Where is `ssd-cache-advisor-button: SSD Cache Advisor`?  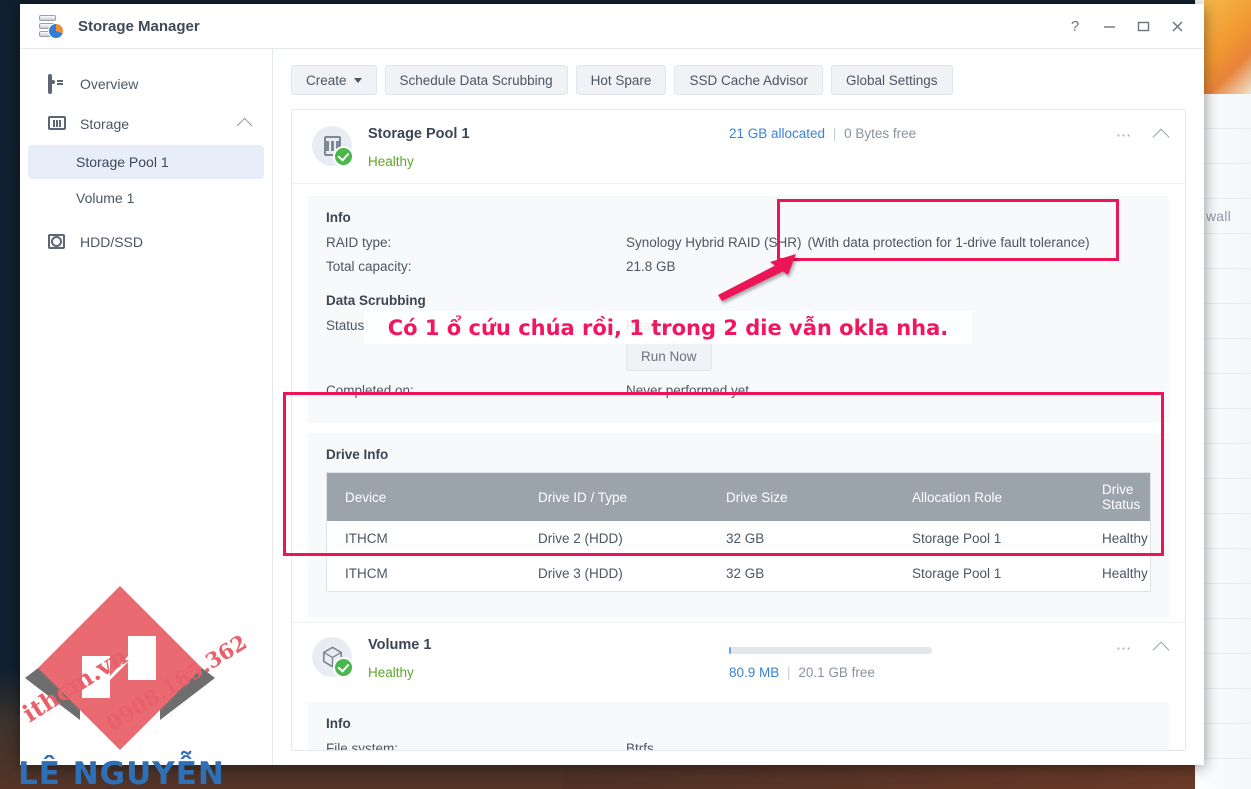 ssd-cache-advisor-button: SSD Cache Advisor is located at coordinates (748, 80).